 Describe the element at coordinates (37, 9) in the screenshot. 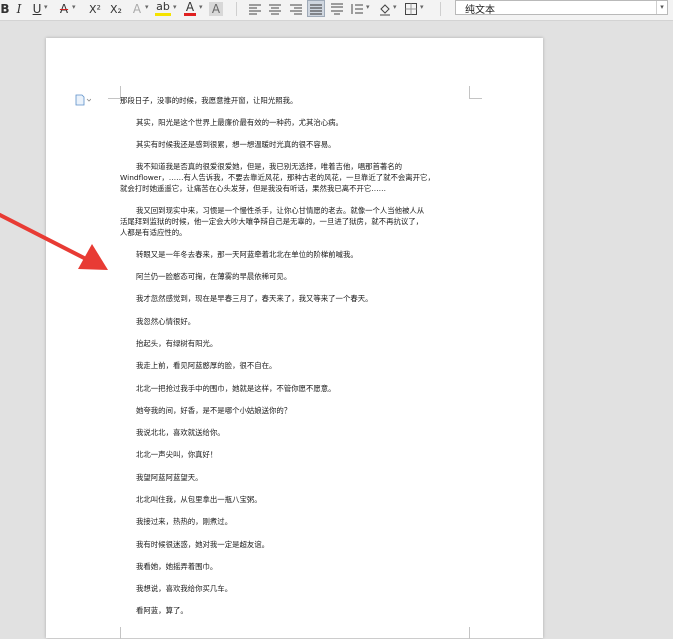

I see `underline-button: U` at that location.